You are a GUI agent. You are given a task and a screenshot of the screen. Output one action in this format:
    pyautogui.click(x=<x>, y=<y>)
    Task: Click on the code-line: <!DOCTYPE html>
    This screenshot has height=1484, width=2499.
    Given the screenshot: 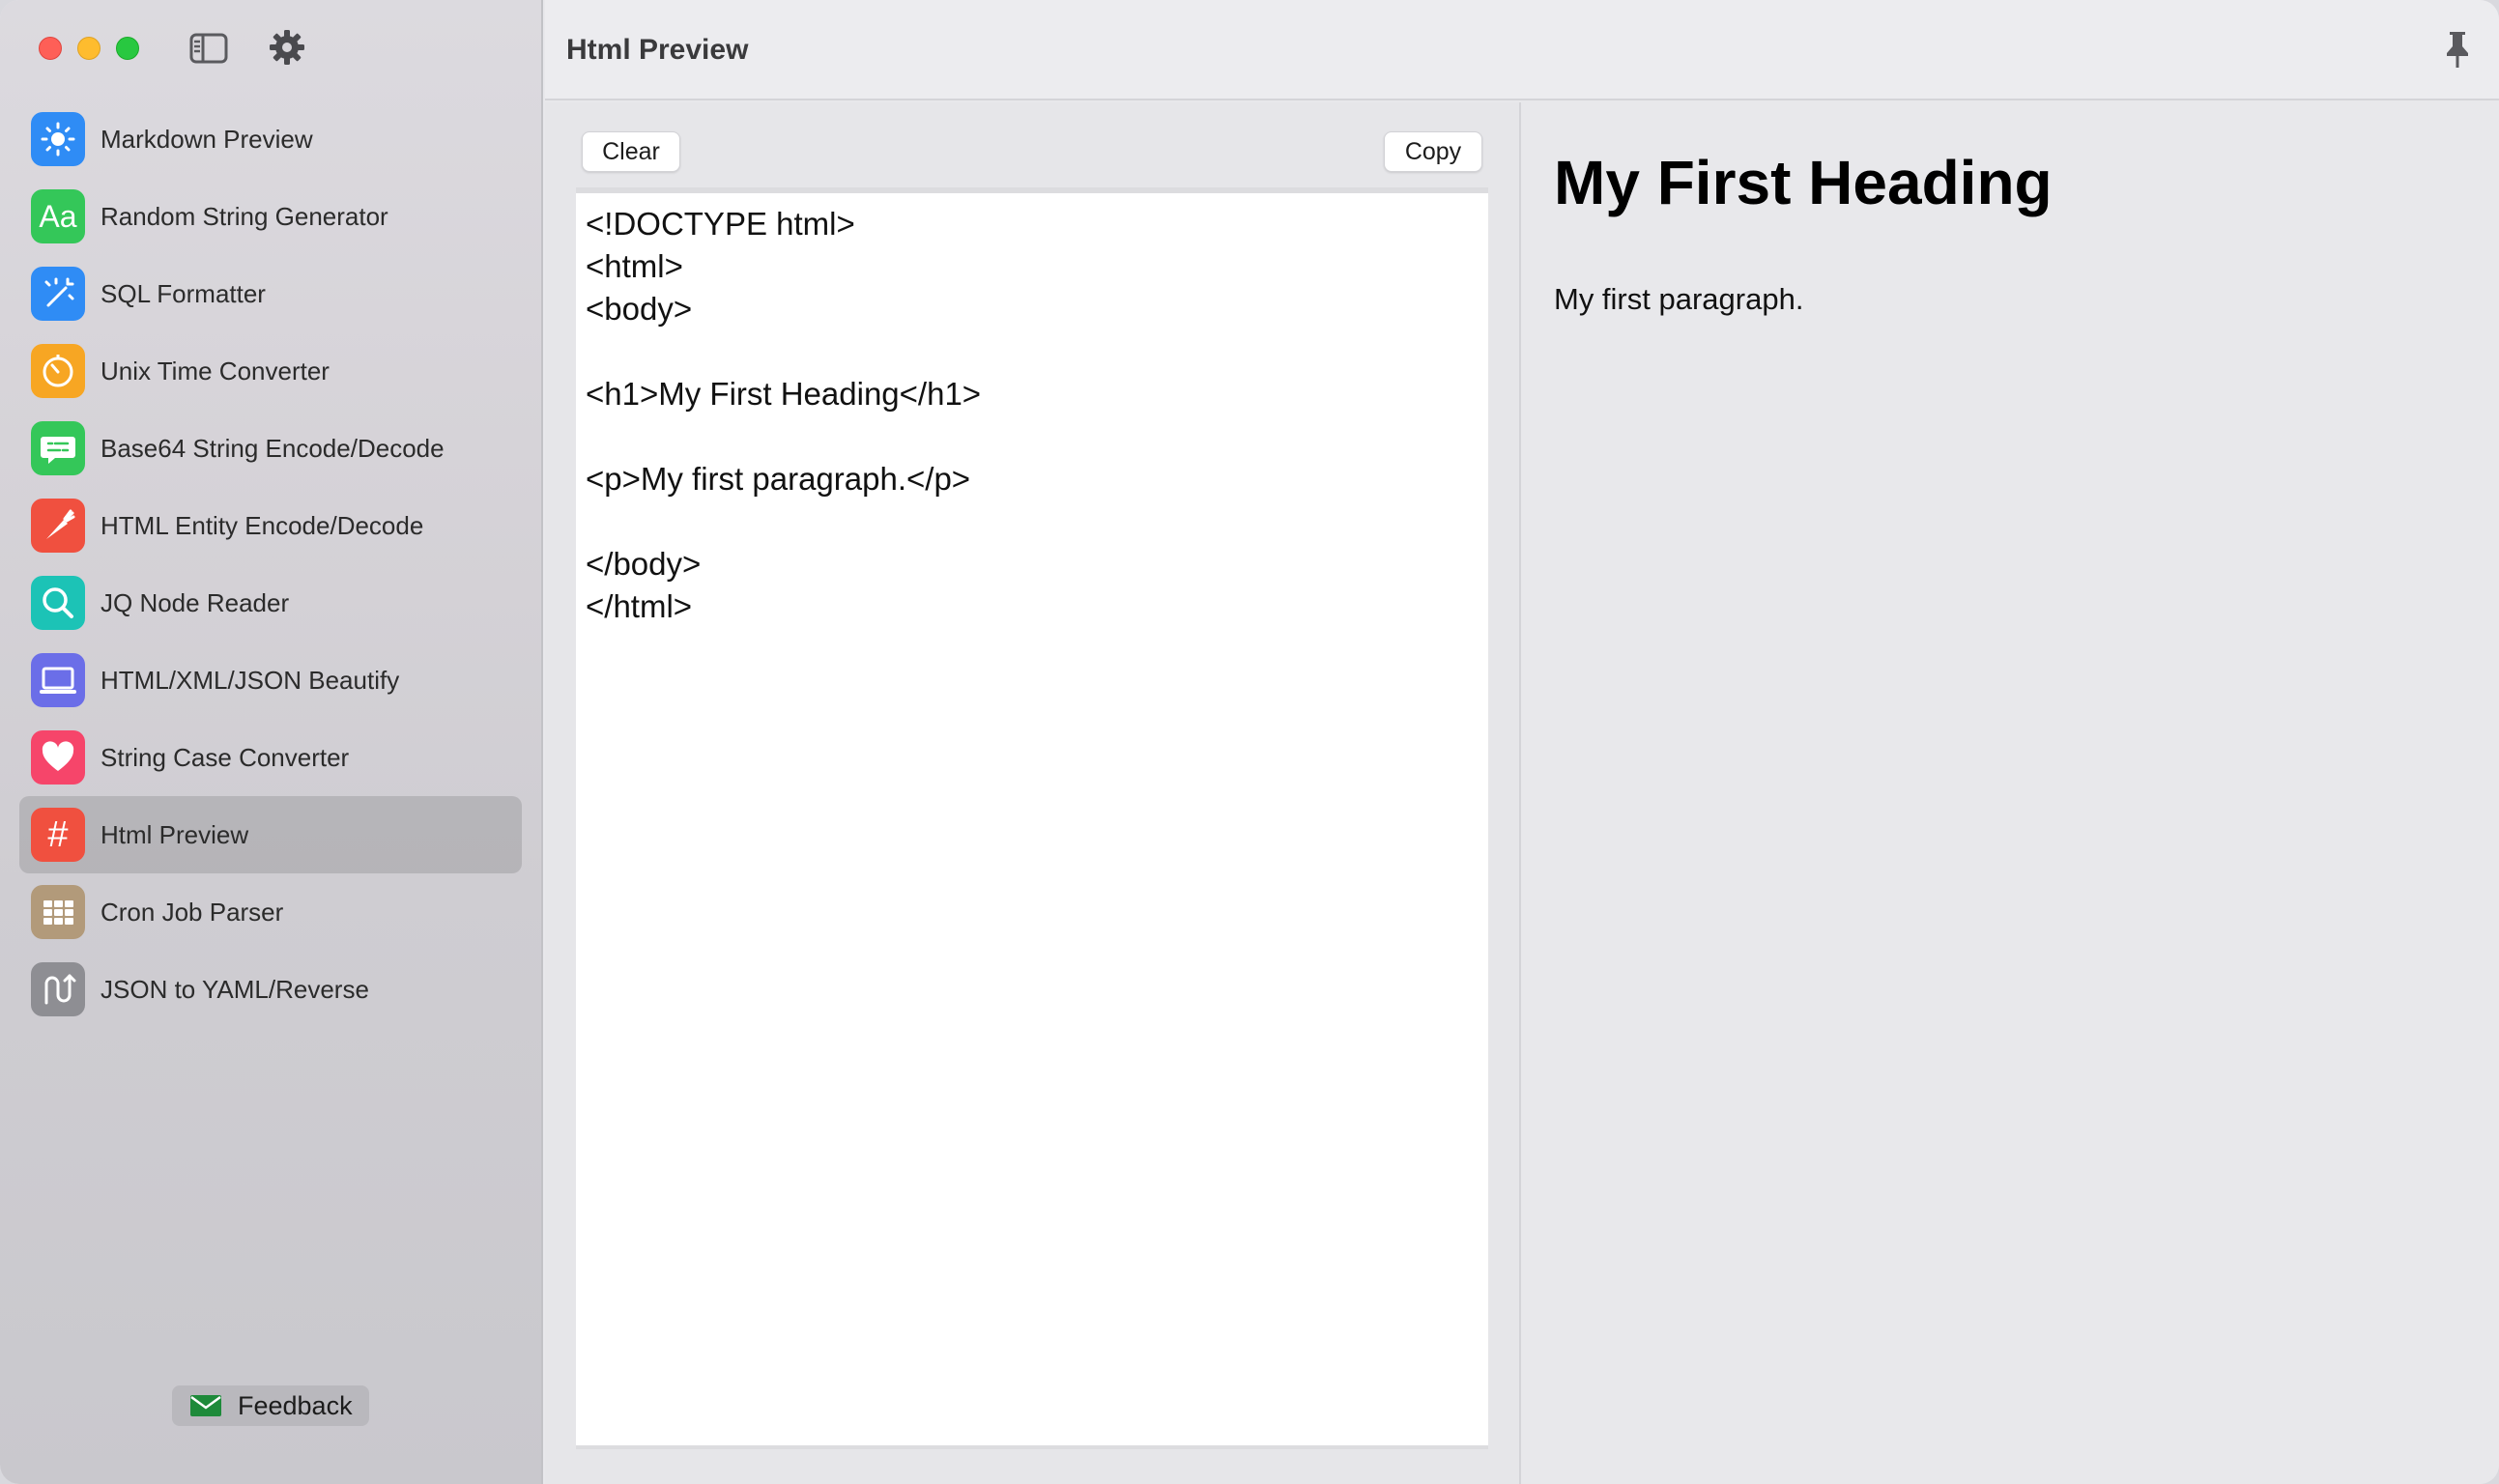 What is the action you would take?
    pyautogui.click(x=720, y=224)
    